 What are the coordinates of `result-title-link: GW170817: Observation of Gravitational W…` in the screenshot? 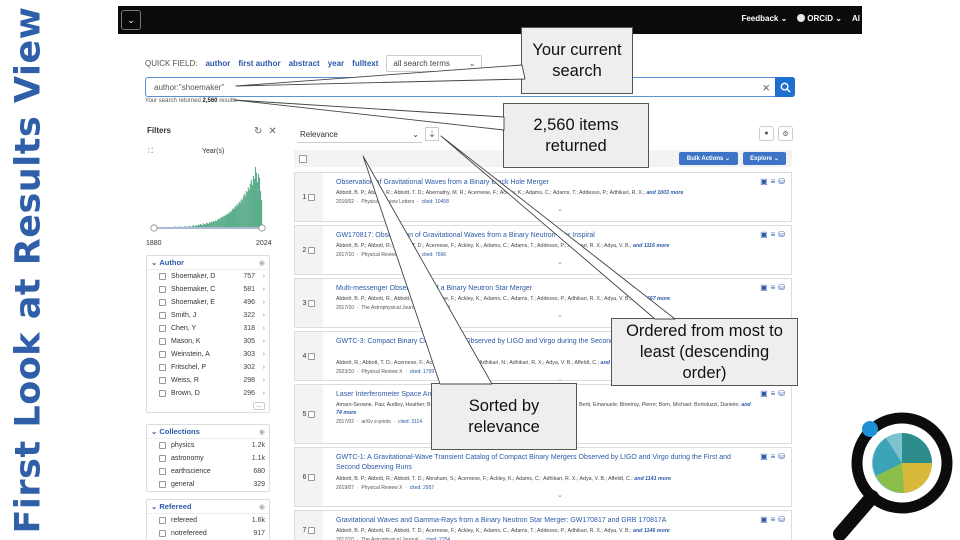 It's located at (541, 236).